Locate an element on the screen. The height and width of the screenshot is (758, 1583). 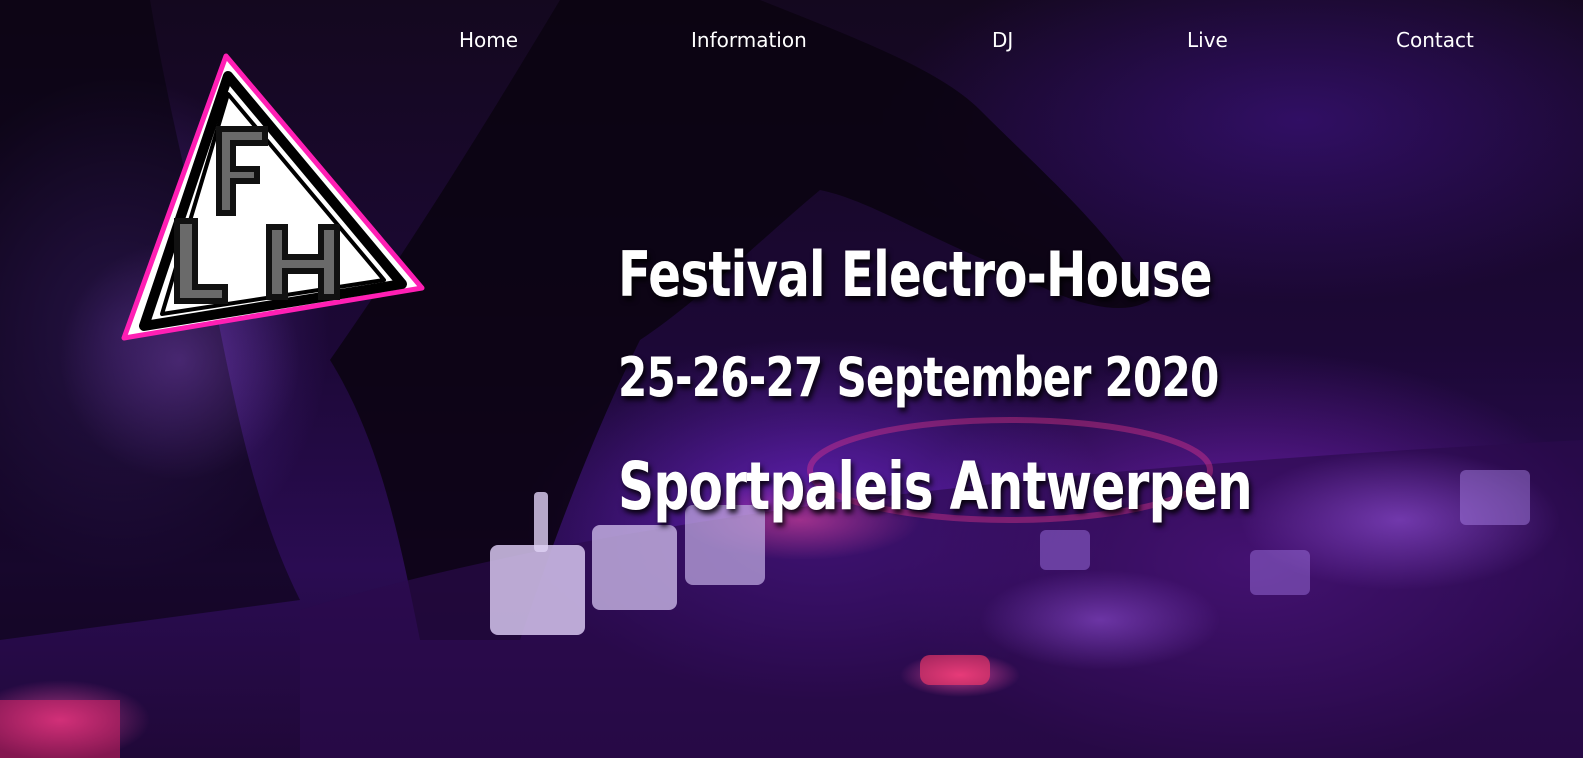
nav-home-link: Home is located at coordinates (488, 40).